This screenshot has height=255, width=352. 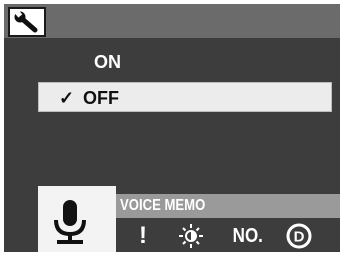 I want to click on menu-label-strip: VOICE MEMO, so click(x=228, y=206).